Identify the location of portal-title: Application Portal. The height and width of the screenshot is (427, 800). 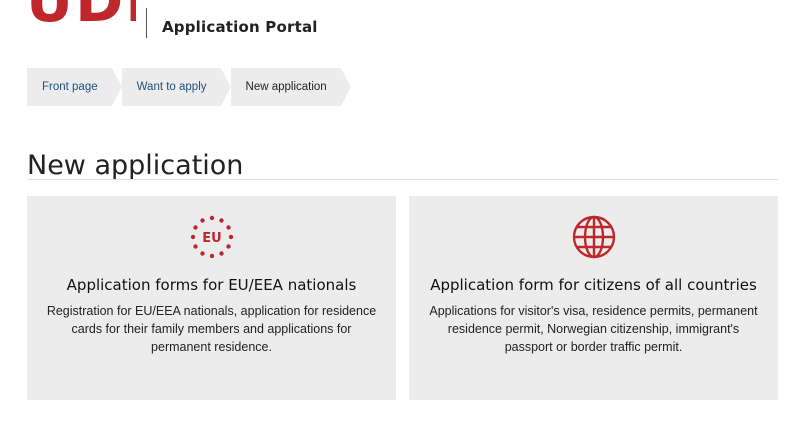
(240, 27).